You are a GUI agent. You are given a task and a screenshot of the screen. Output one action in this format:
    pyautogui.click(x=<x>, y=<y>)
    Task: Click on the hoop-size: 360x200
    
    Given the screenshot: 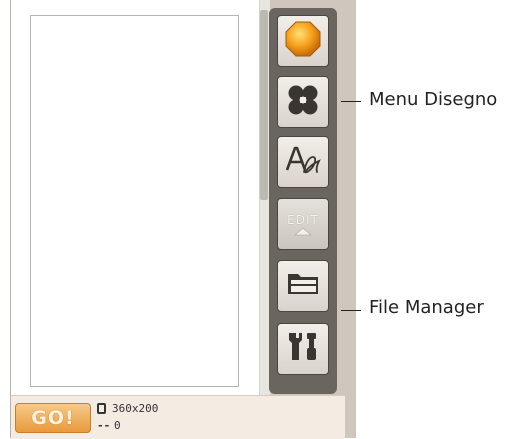 What is the action you would take?
    pyautogui.click(x=135, y=408)
    